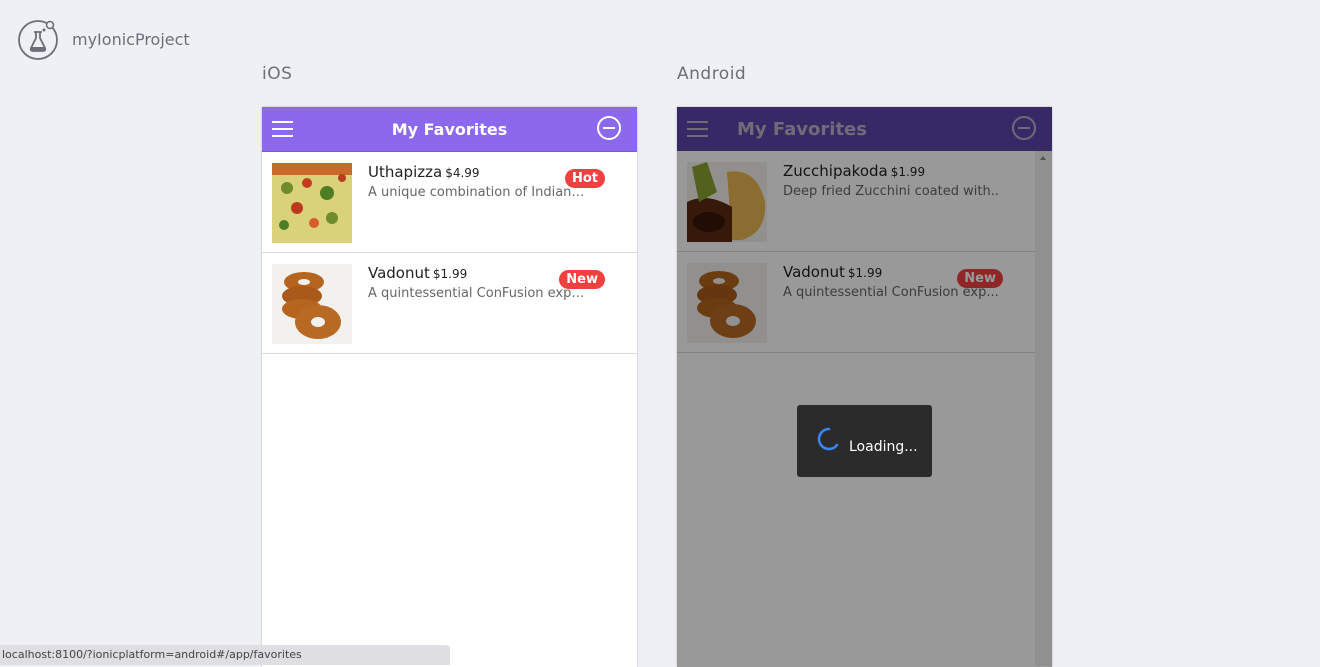  I want to click on hot-badge: Hot, so click(584, 178).